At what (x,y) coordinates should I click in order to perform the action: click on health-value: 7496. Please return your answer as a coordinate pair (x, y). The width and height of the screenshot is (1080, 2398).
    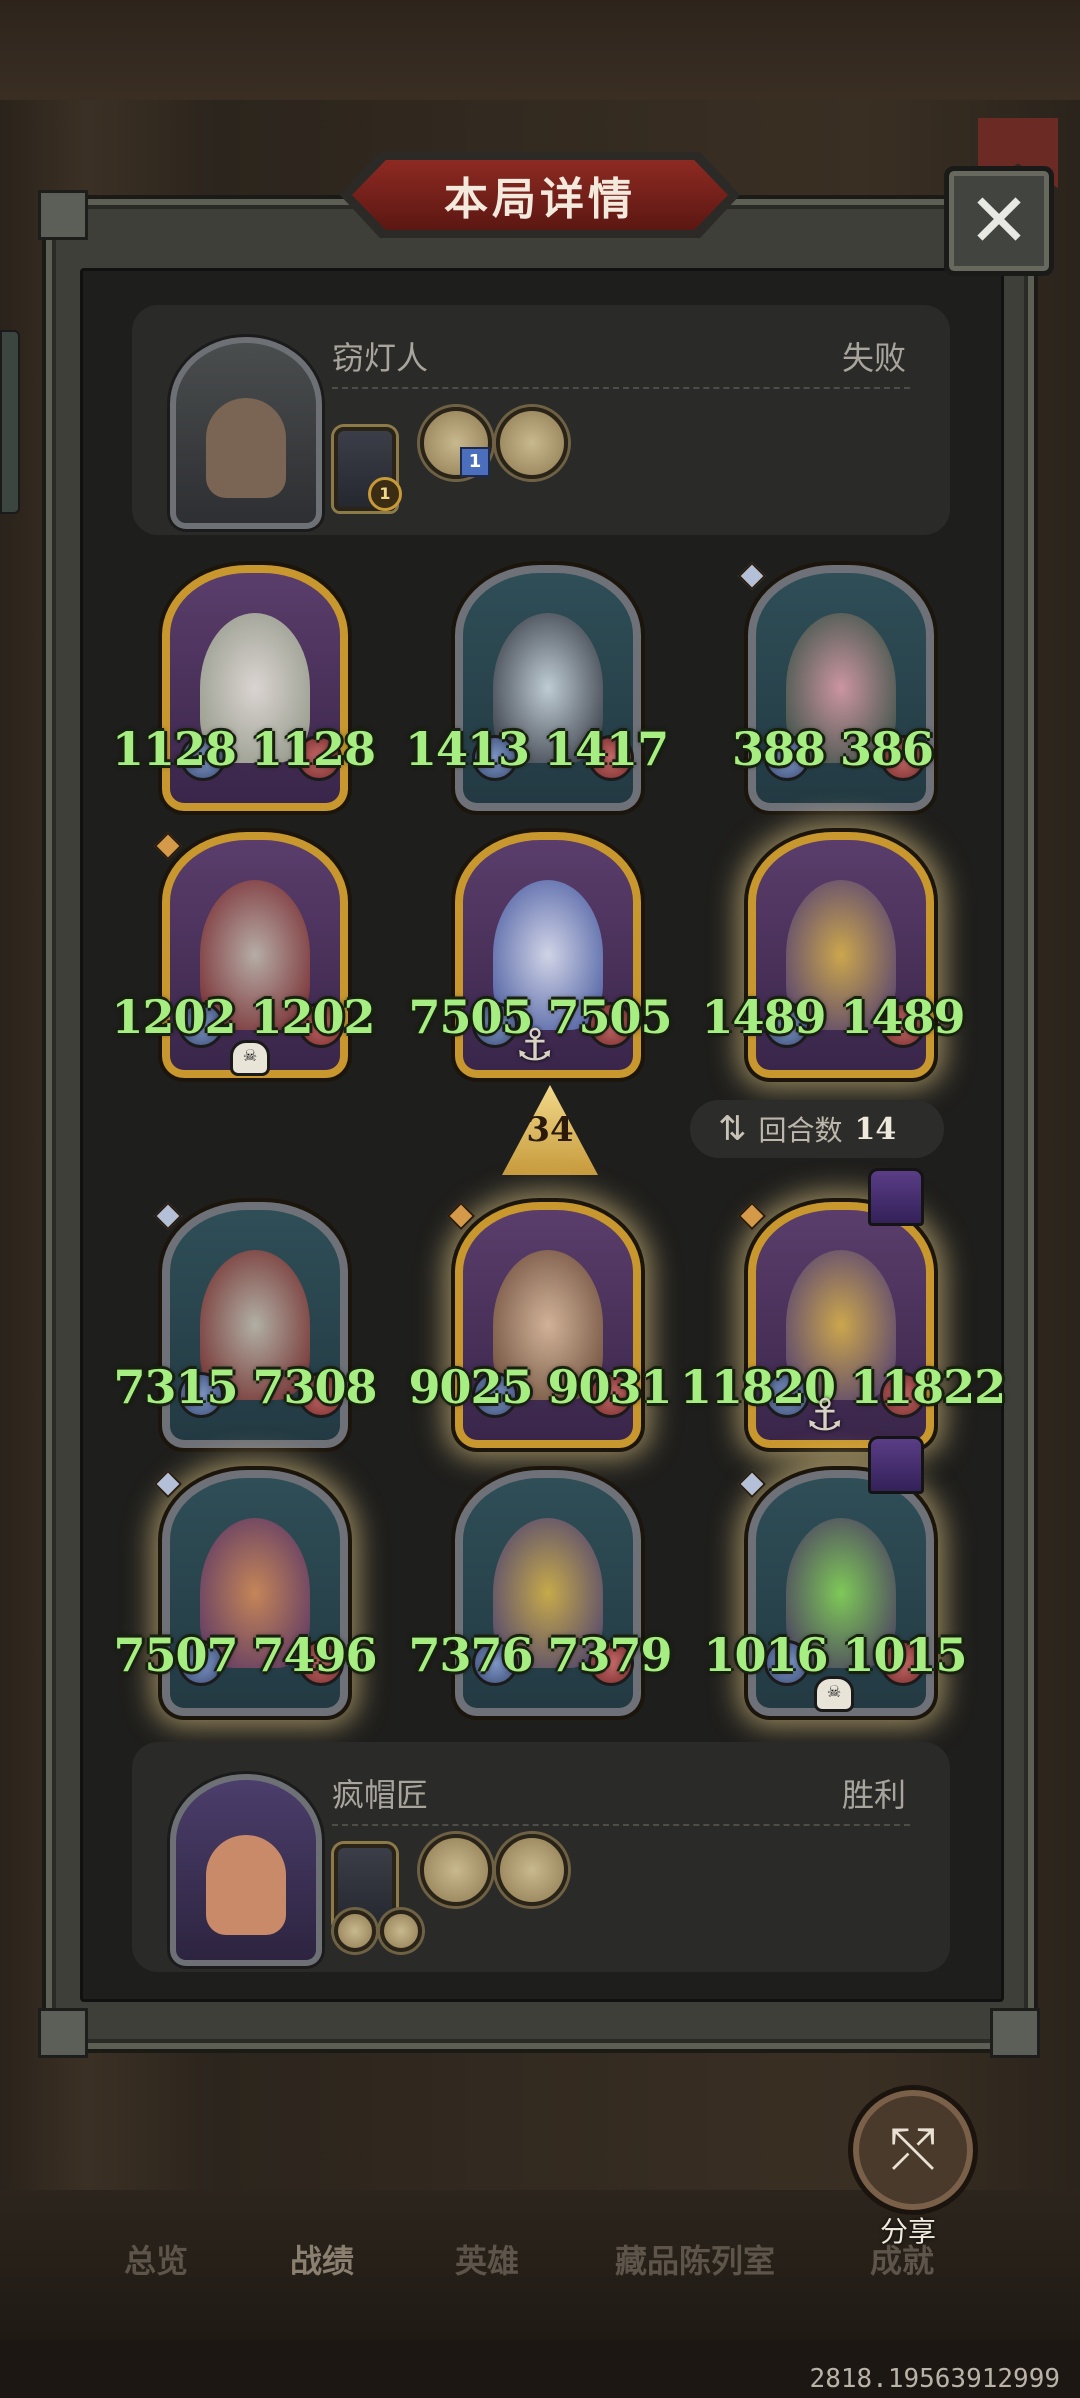
    Looking at the image, I should click on (315, 1655).